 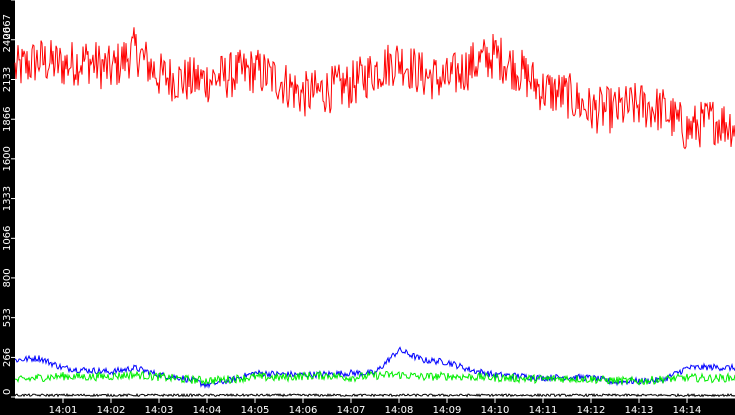 What do you see at coordinates (111, 410) in the screenshot?
I see `x-tick-label: 14:02` at bounding box center [111, 410].